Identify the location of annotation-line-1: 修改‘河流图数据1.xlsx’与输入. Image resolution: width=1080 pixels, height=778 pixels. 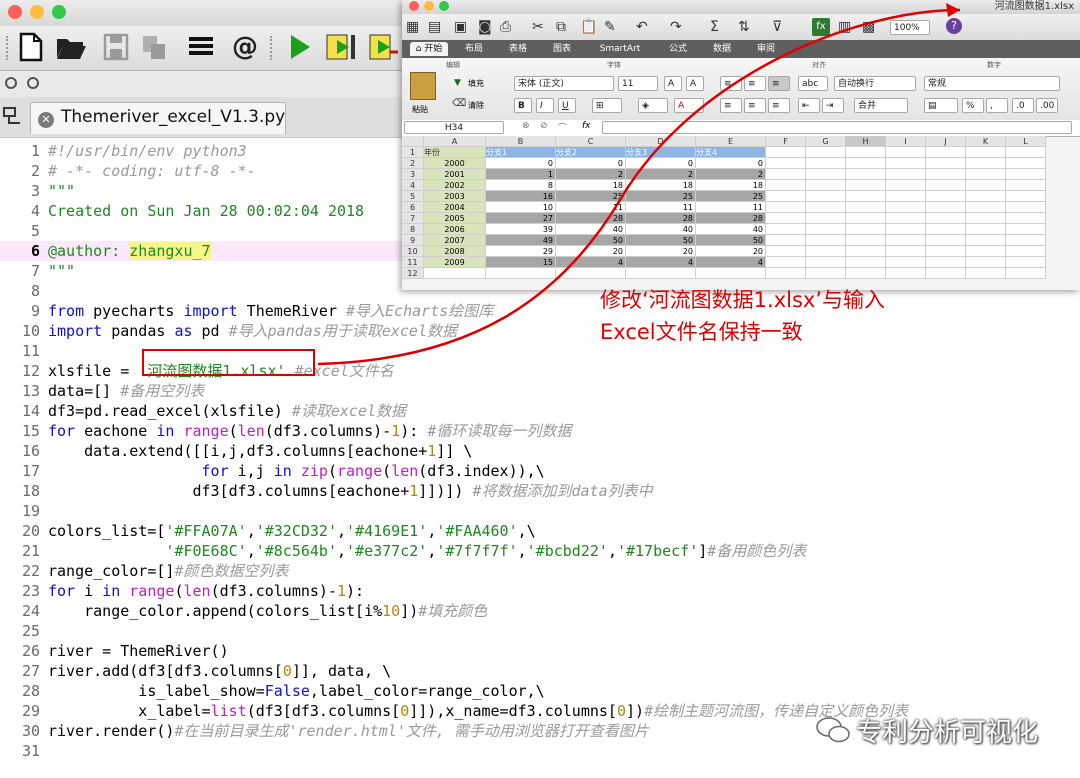
(743, 300).